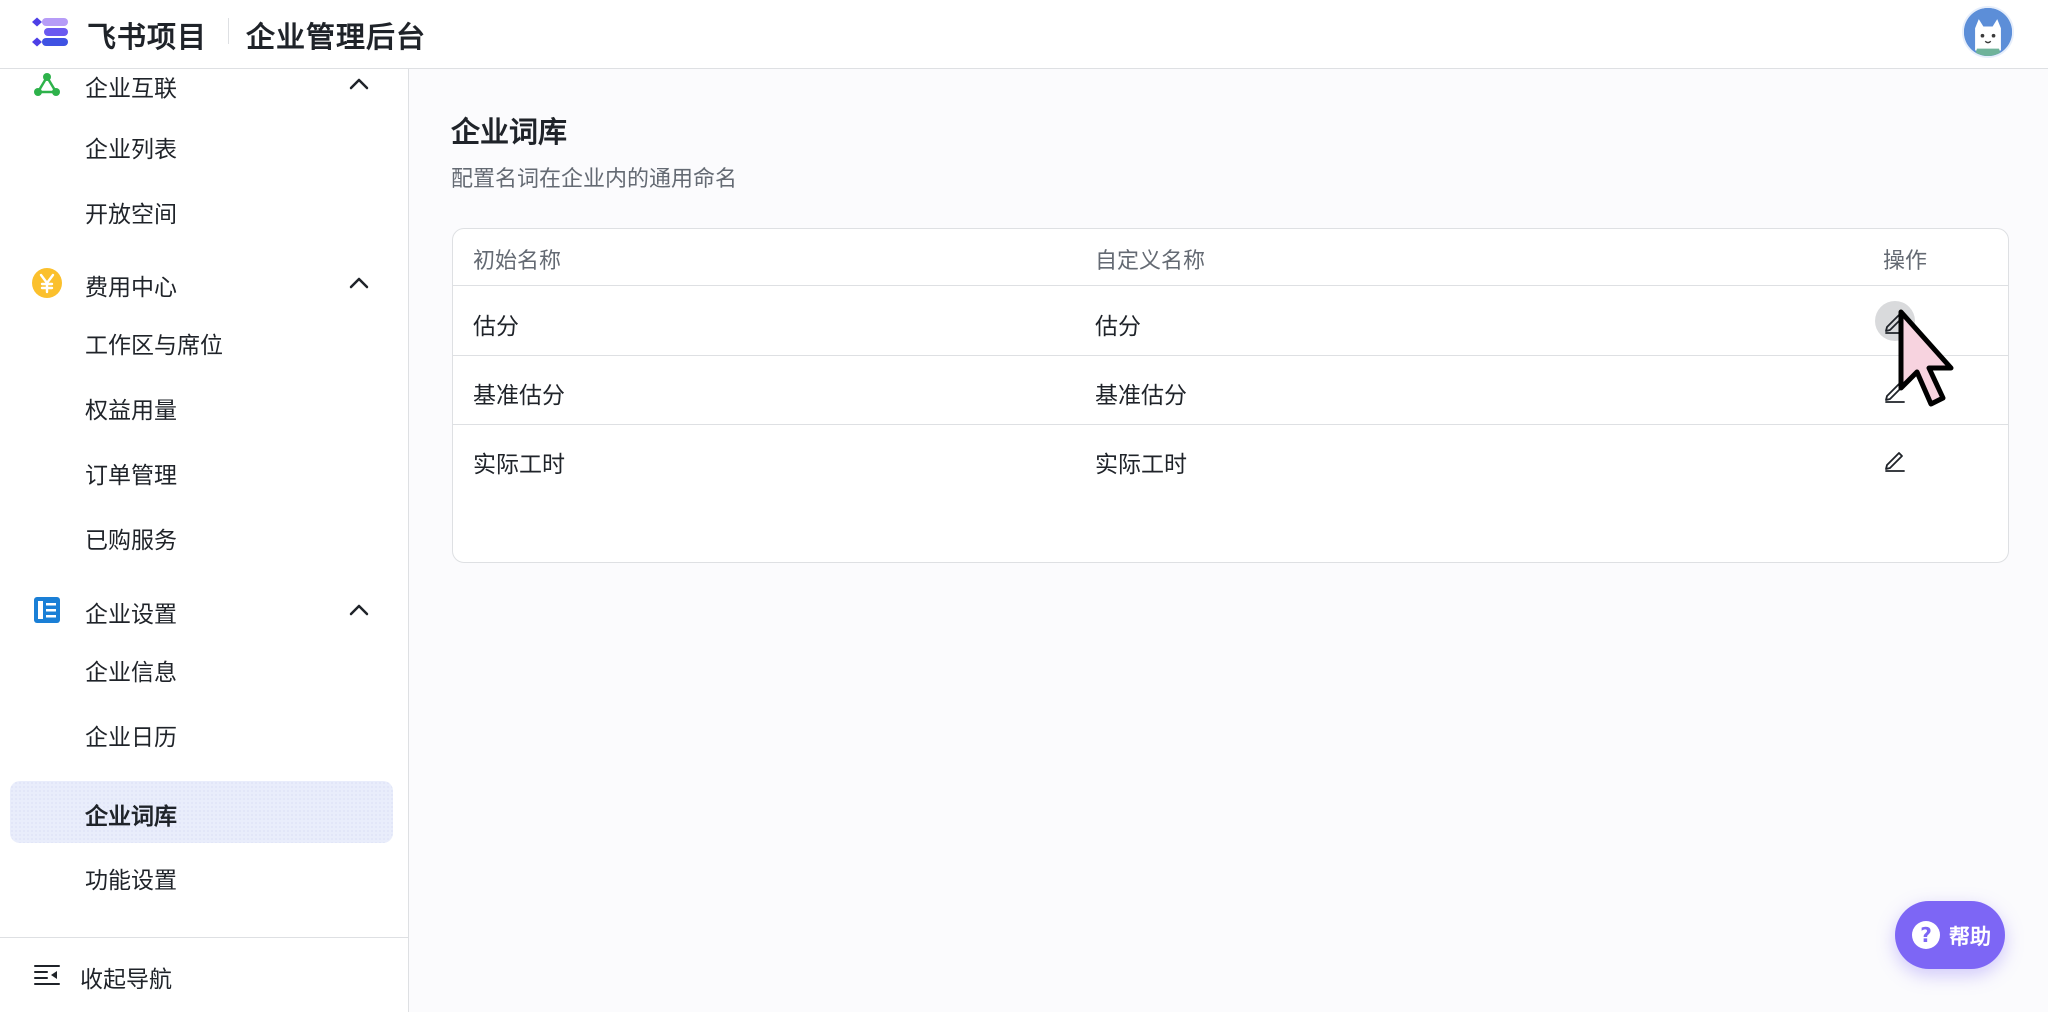  Describe the element at coordinates (1230, 459) in the screenshot. I see `table-row: 实际工时 实际工时` at that location.